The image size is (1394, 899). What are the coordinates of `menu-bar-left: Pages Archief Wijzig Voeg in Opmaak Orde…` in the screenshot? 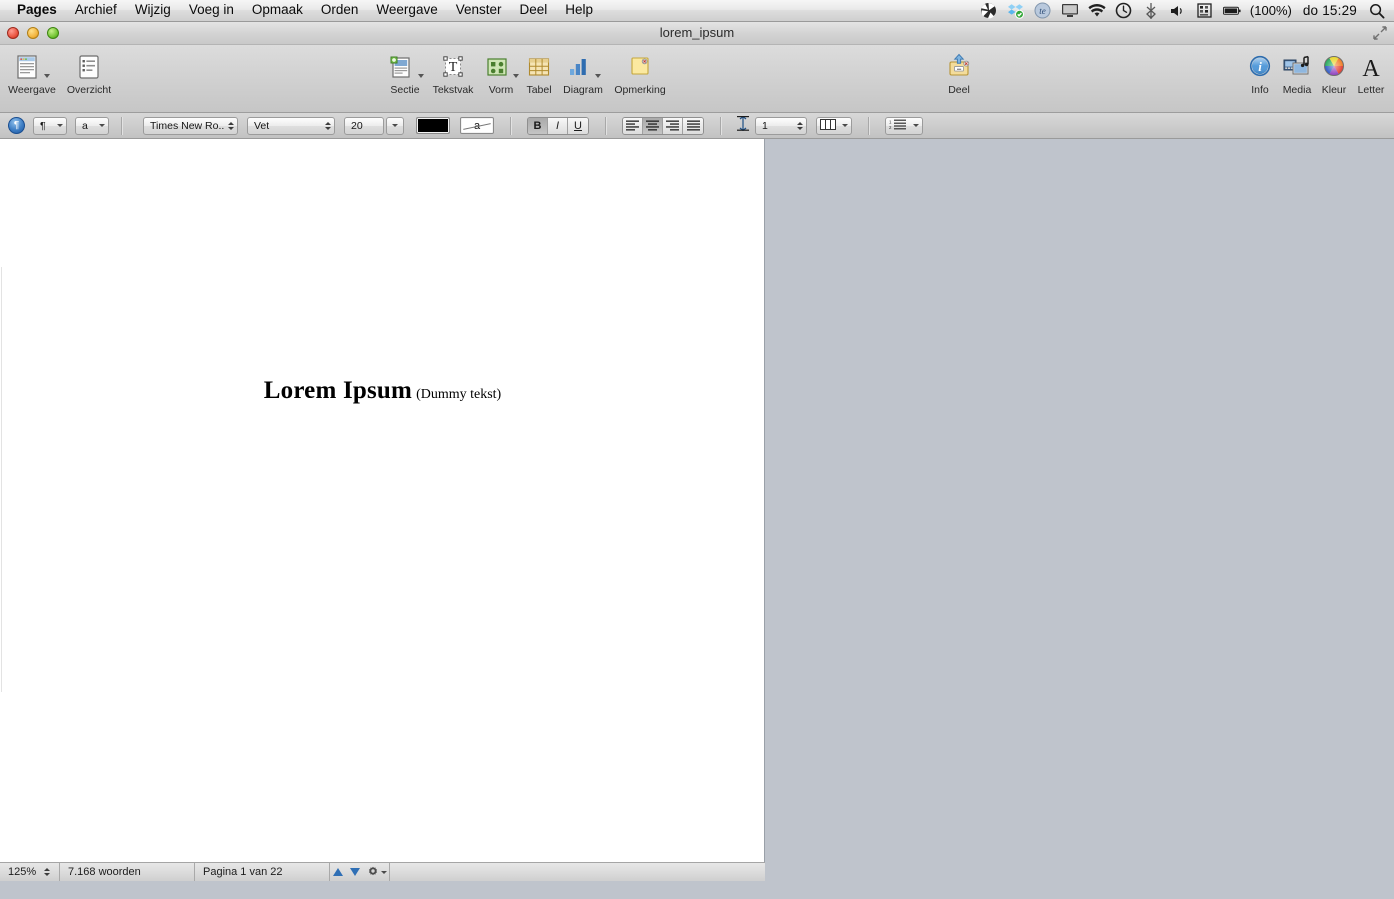 It's located at (301, 10).